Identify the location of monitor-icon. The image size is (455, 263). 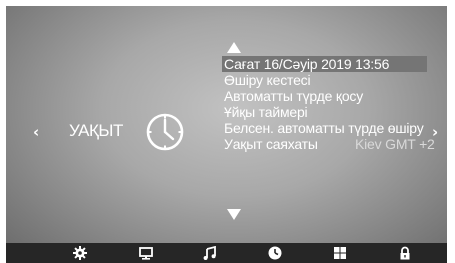
(146, 253).